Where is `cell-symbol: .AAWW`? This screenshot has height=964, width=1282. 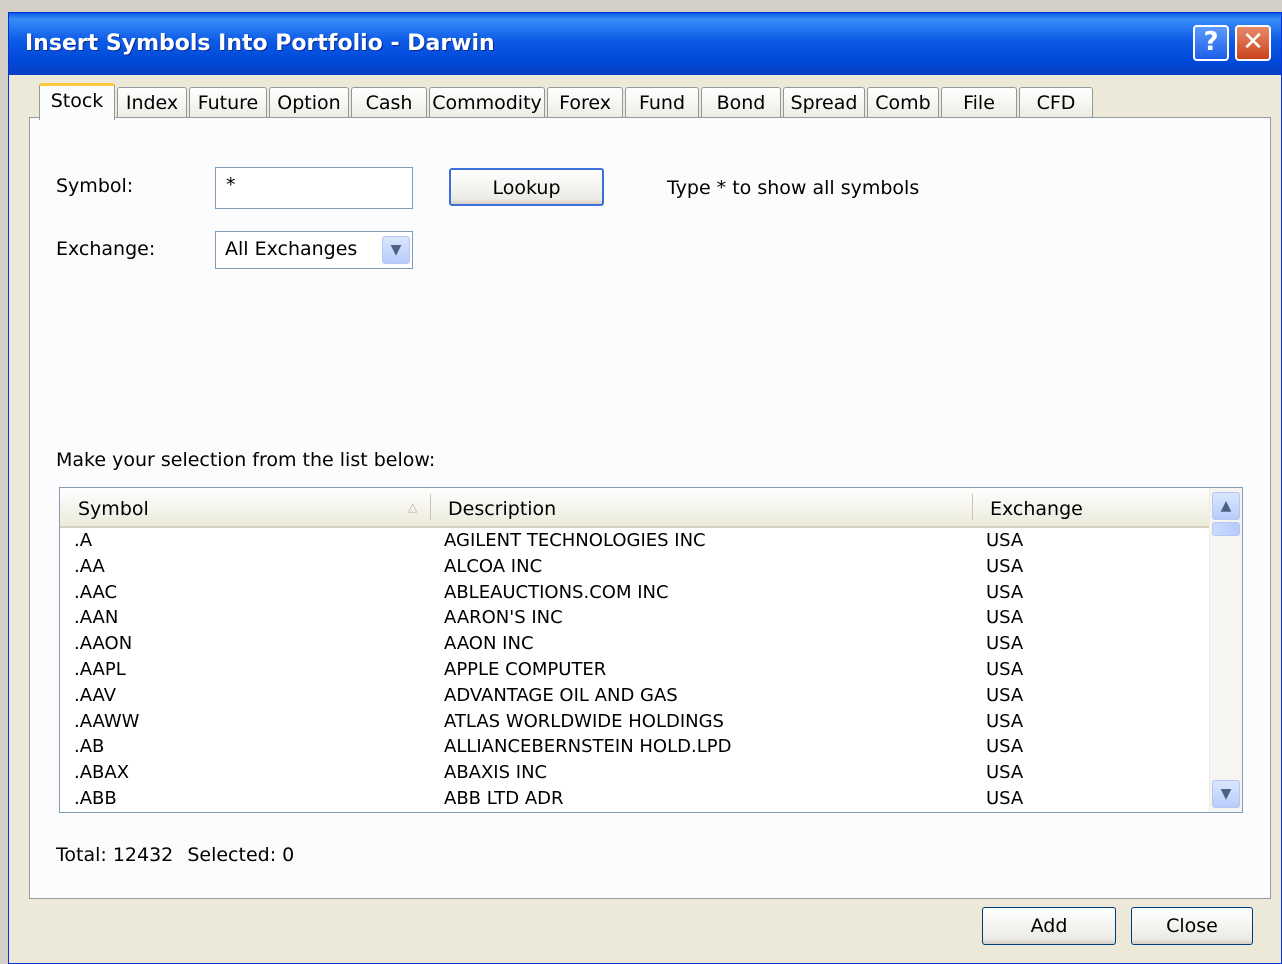 cell-symbol: .AAWW is located at coordinates (107, 721).